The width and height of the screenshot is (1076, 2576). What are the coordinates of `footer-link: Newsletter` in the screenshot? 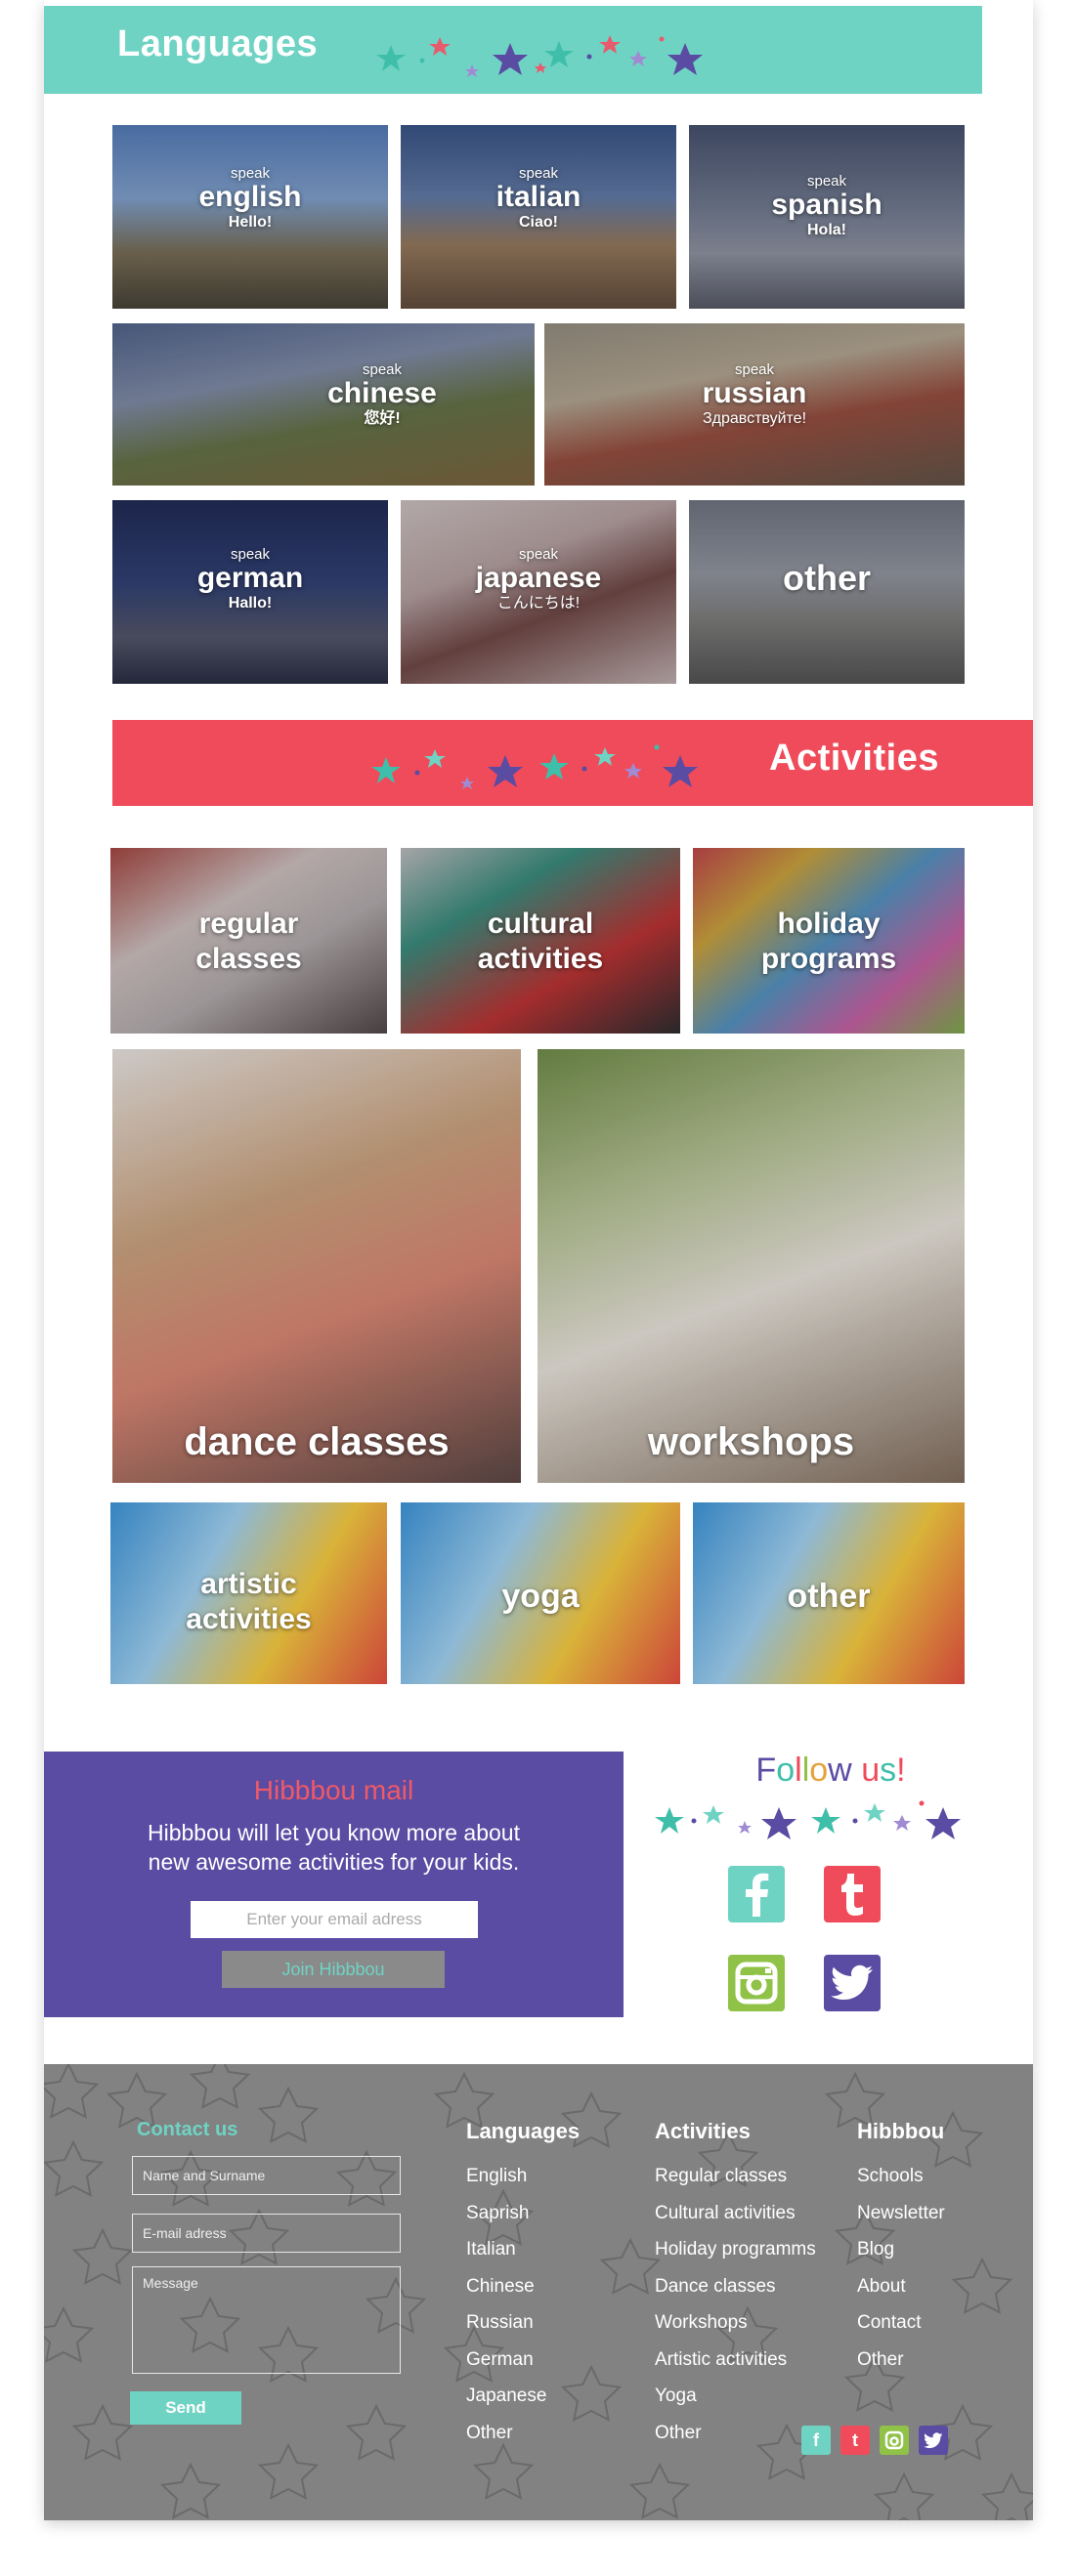 It's located at (901, 2213).